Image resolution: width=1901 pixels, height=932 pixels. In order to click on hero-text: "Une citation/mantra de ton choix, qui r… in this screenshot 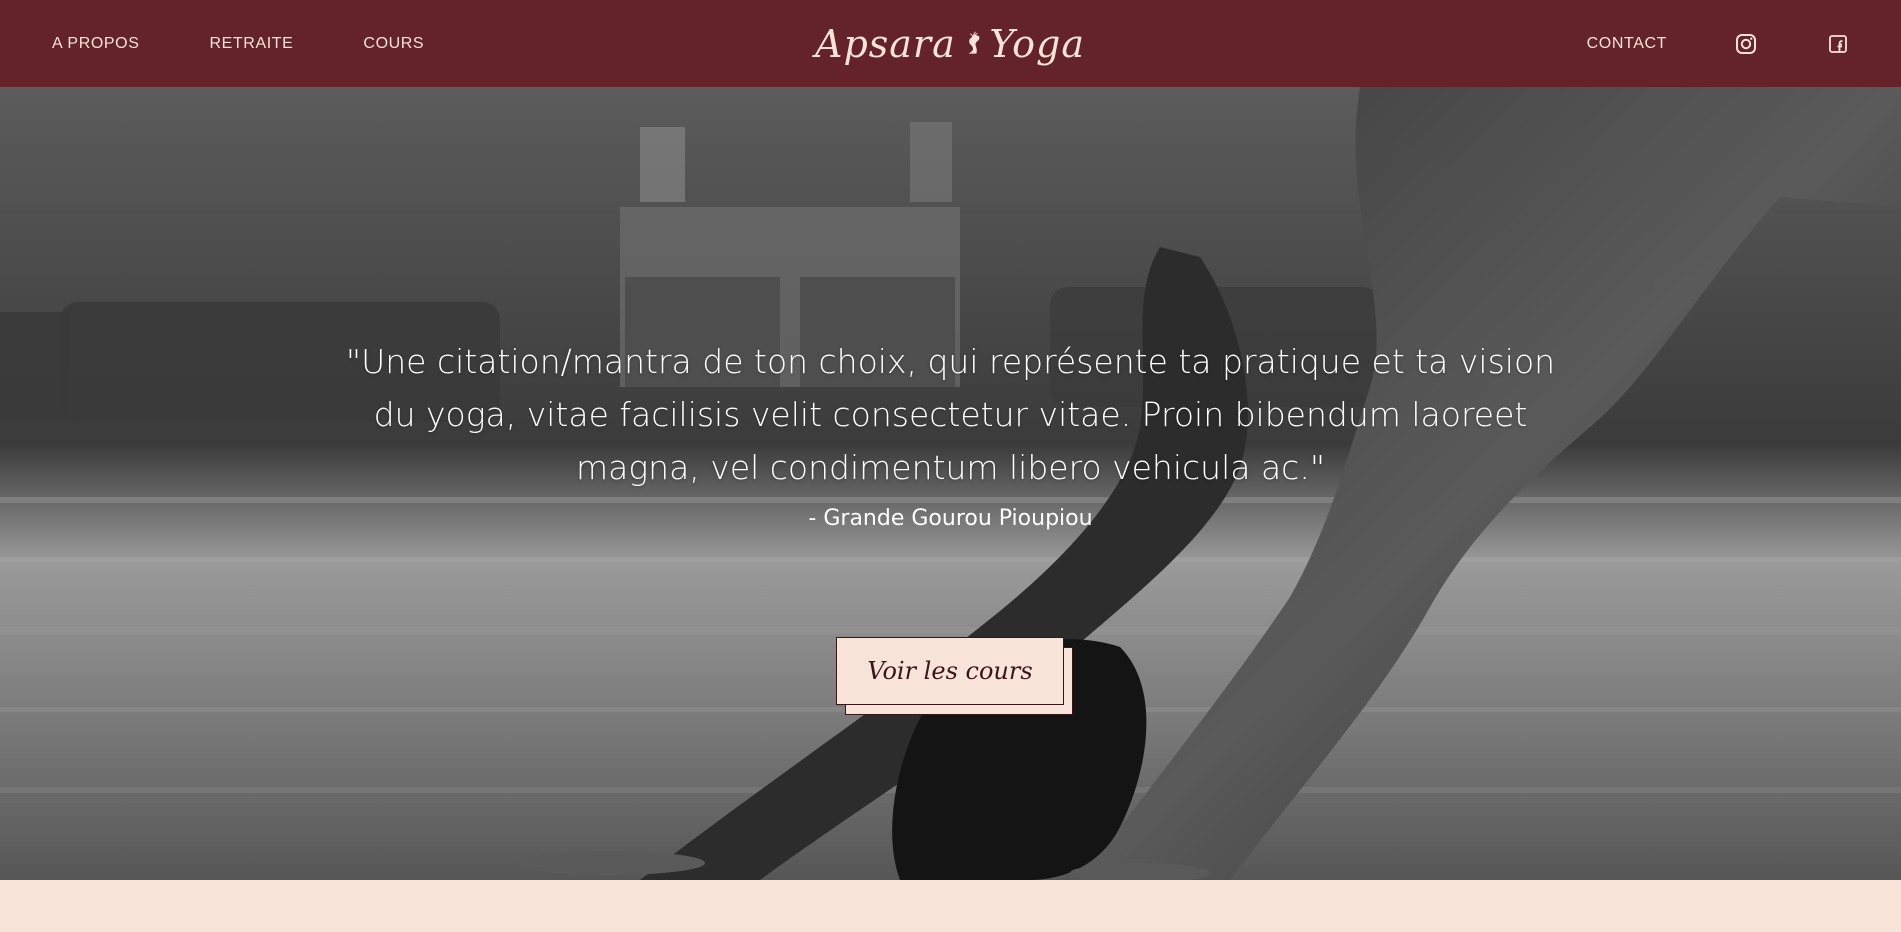, I will do `click(950, 434)`.